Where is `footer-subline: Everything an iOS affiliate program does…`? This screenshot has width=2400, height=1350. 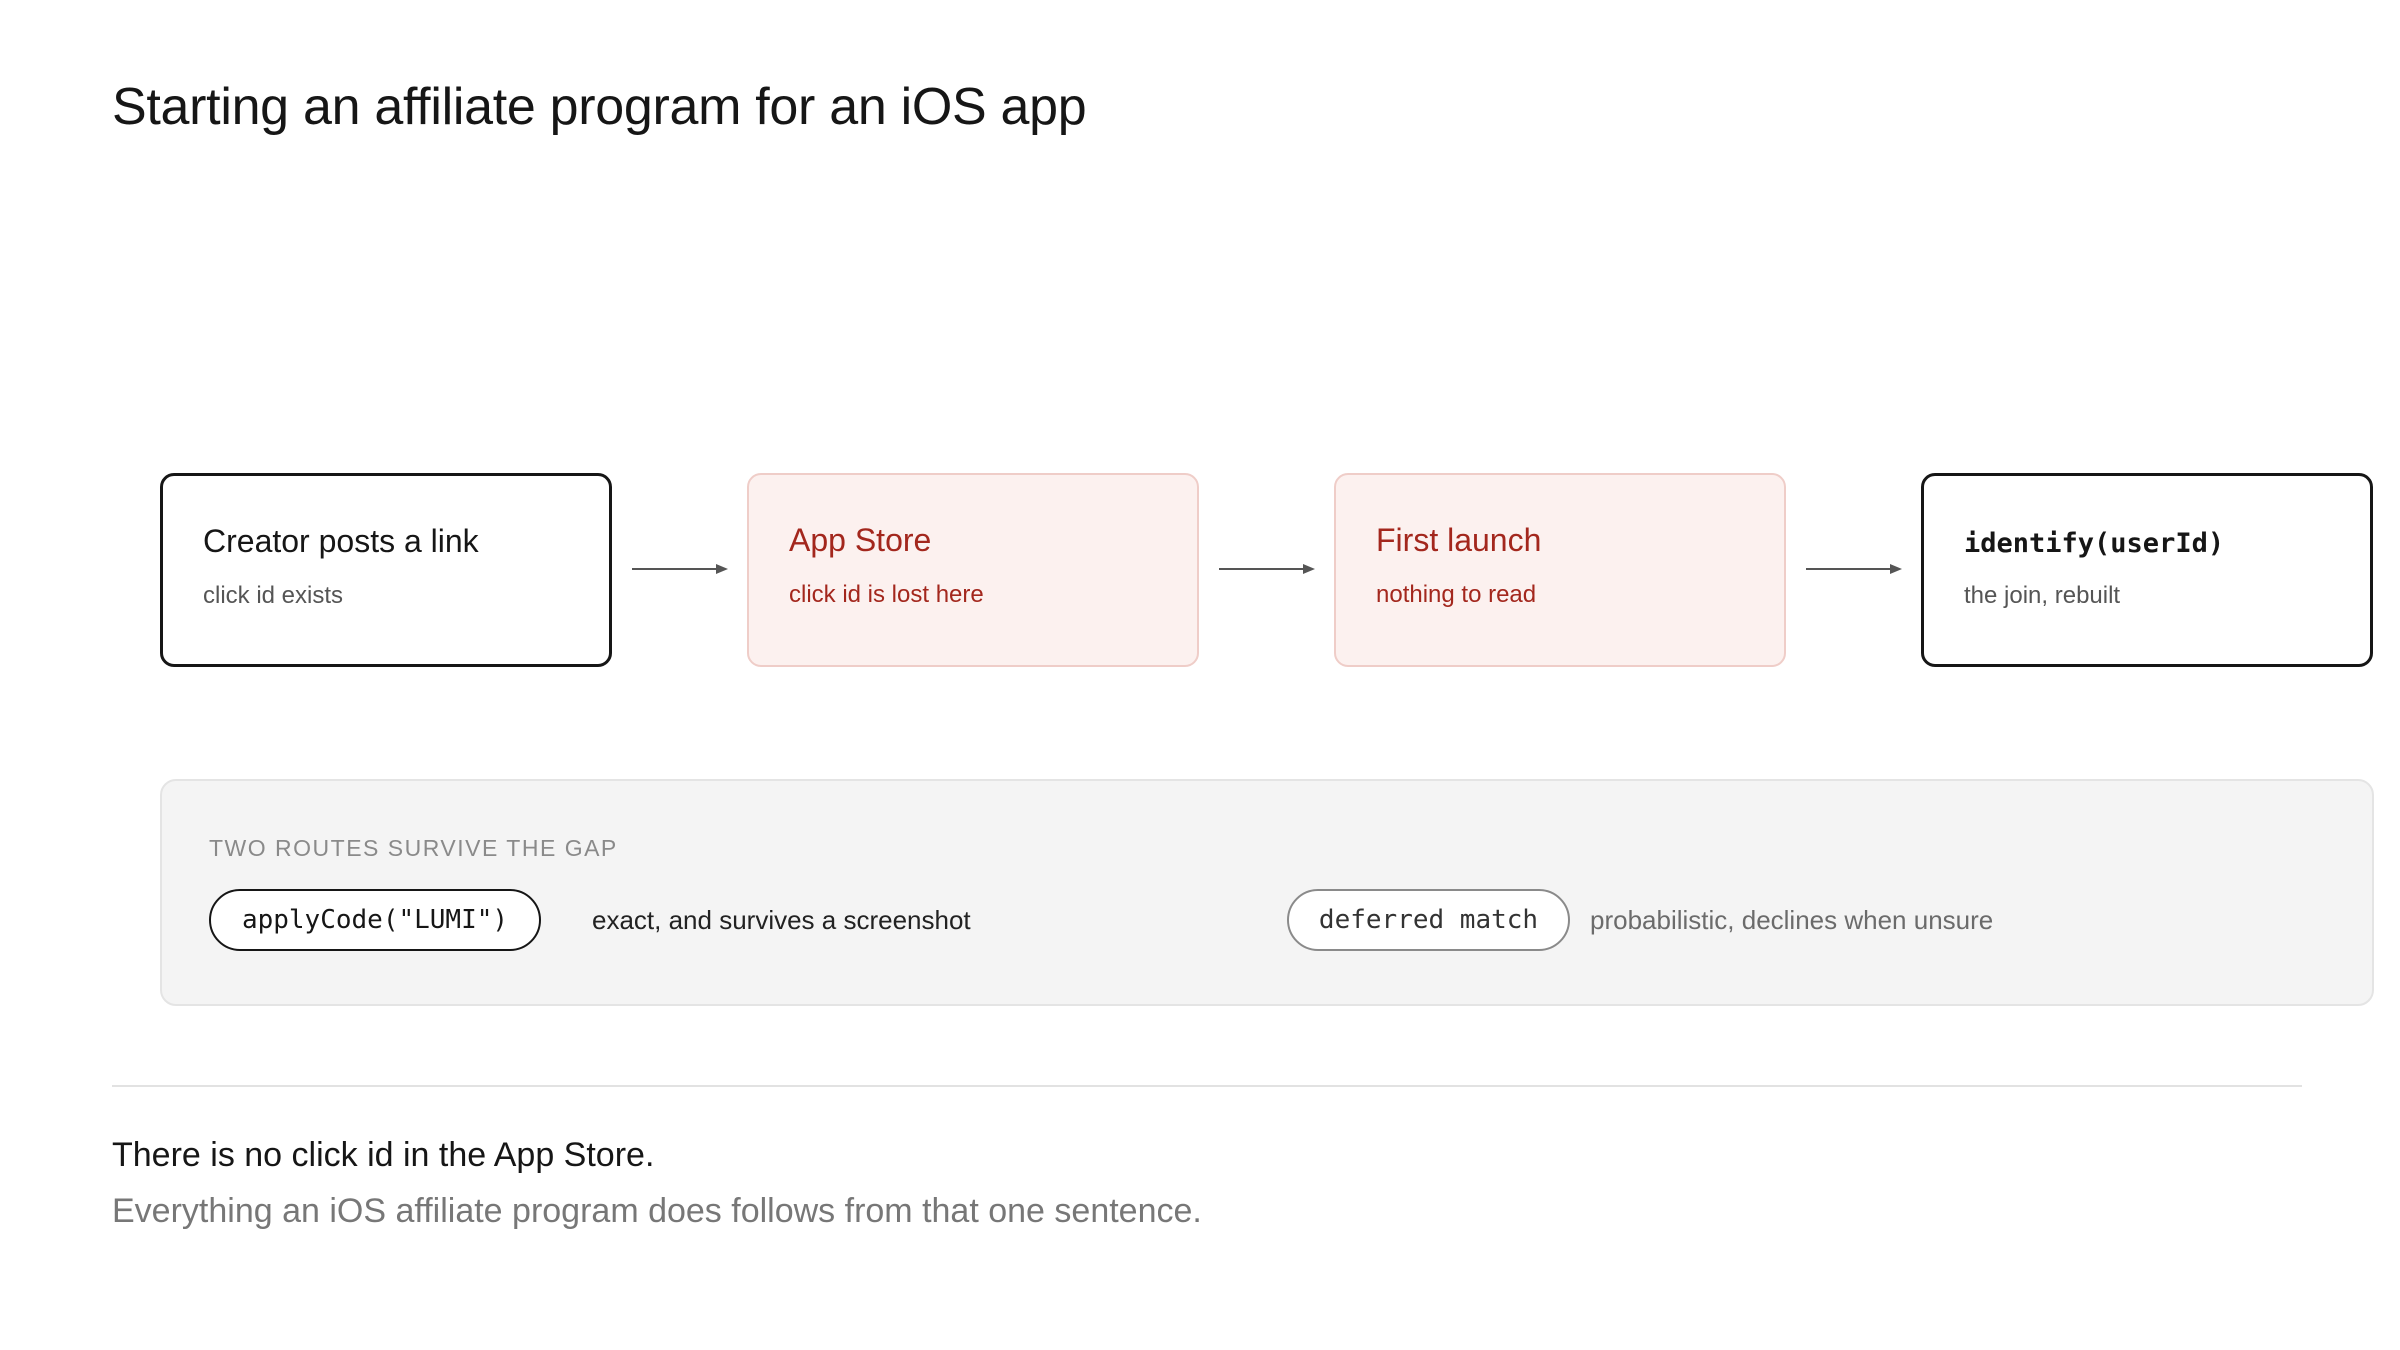 footer-subline: Everything an iOS affiliate program does… is located at coordinates (657, 1211).